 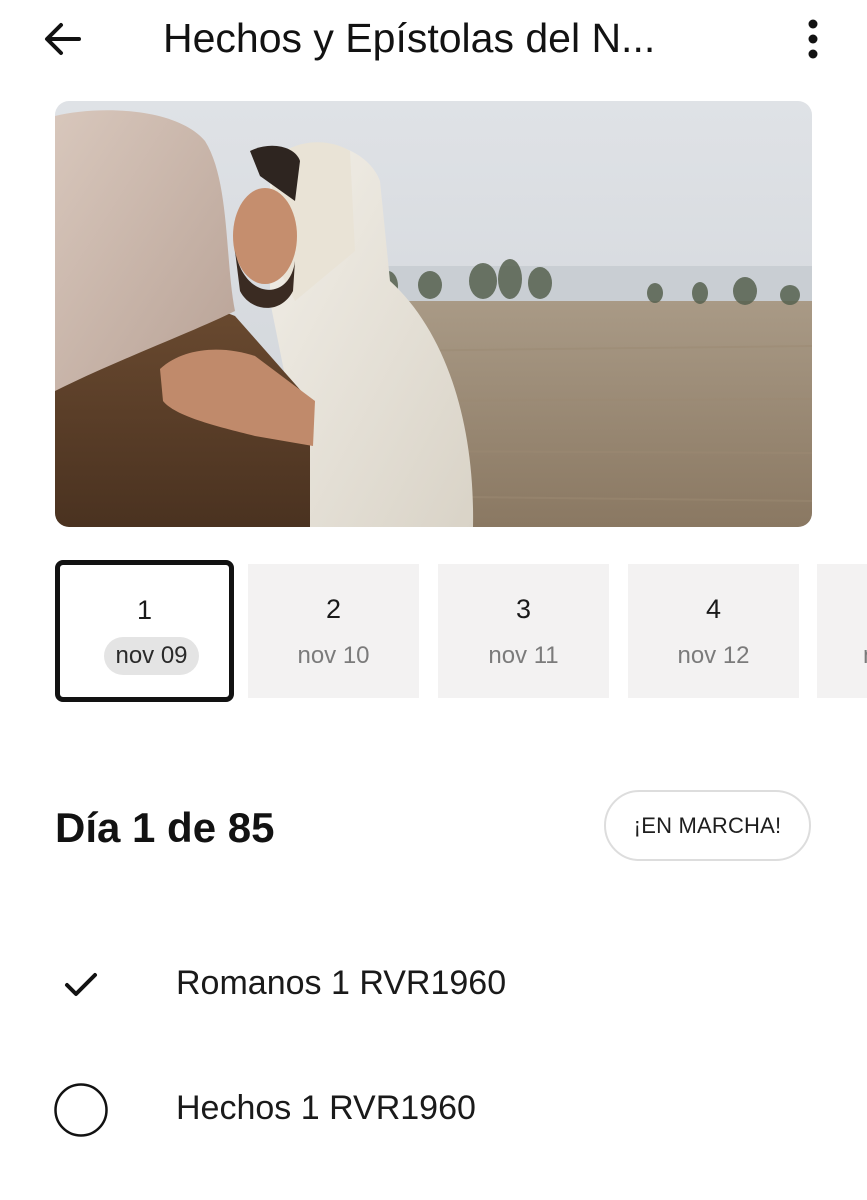 I want to click on day-date: nov 11, so click(x=523, y=655).